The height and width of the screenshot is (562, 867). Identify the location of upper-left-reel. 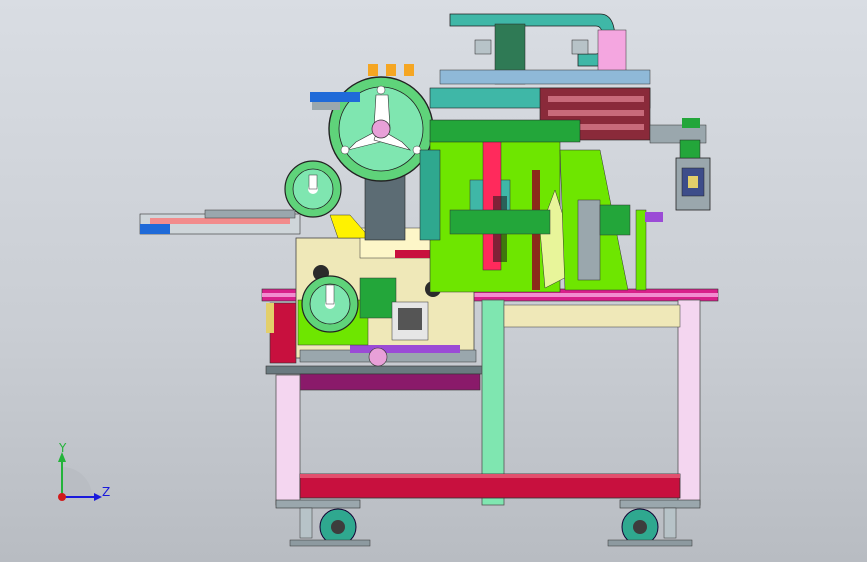
(313, 189).